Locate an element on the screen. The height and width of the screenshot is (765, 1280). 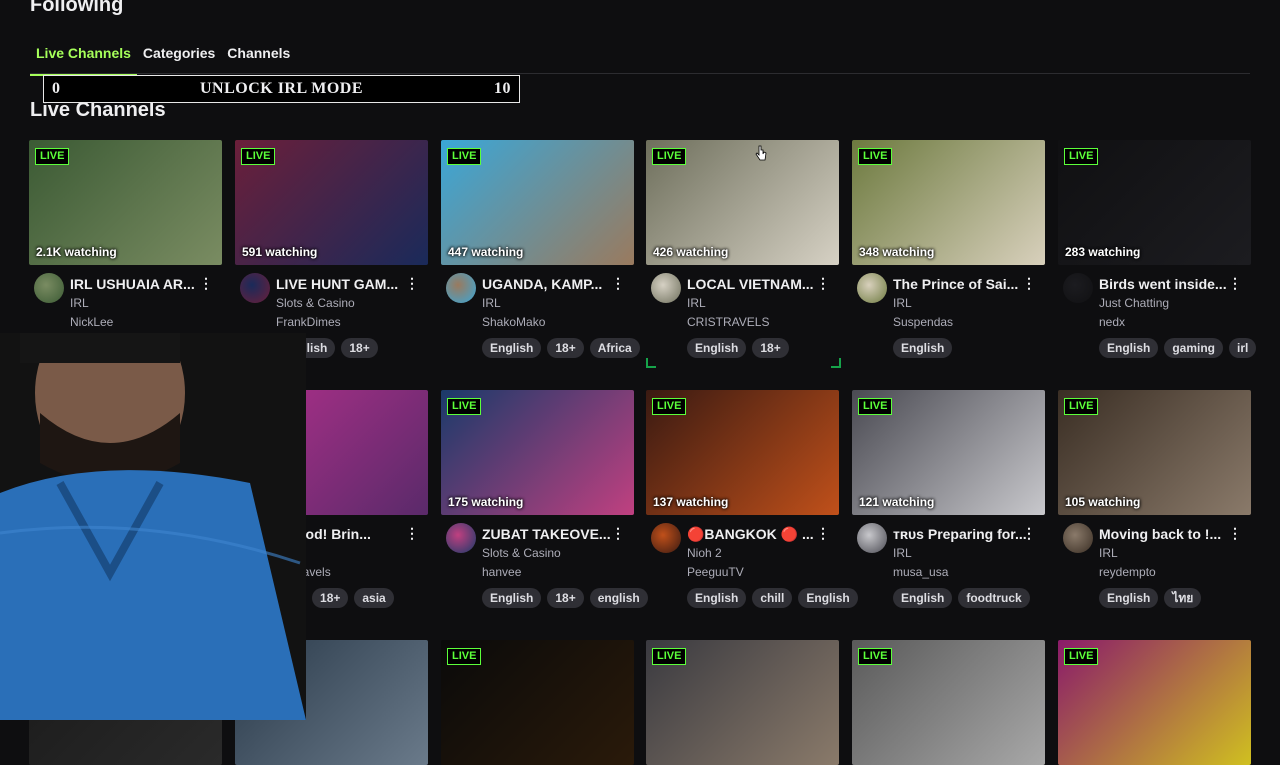
tag-chip: gaming is located at coordinates (1194, 348).